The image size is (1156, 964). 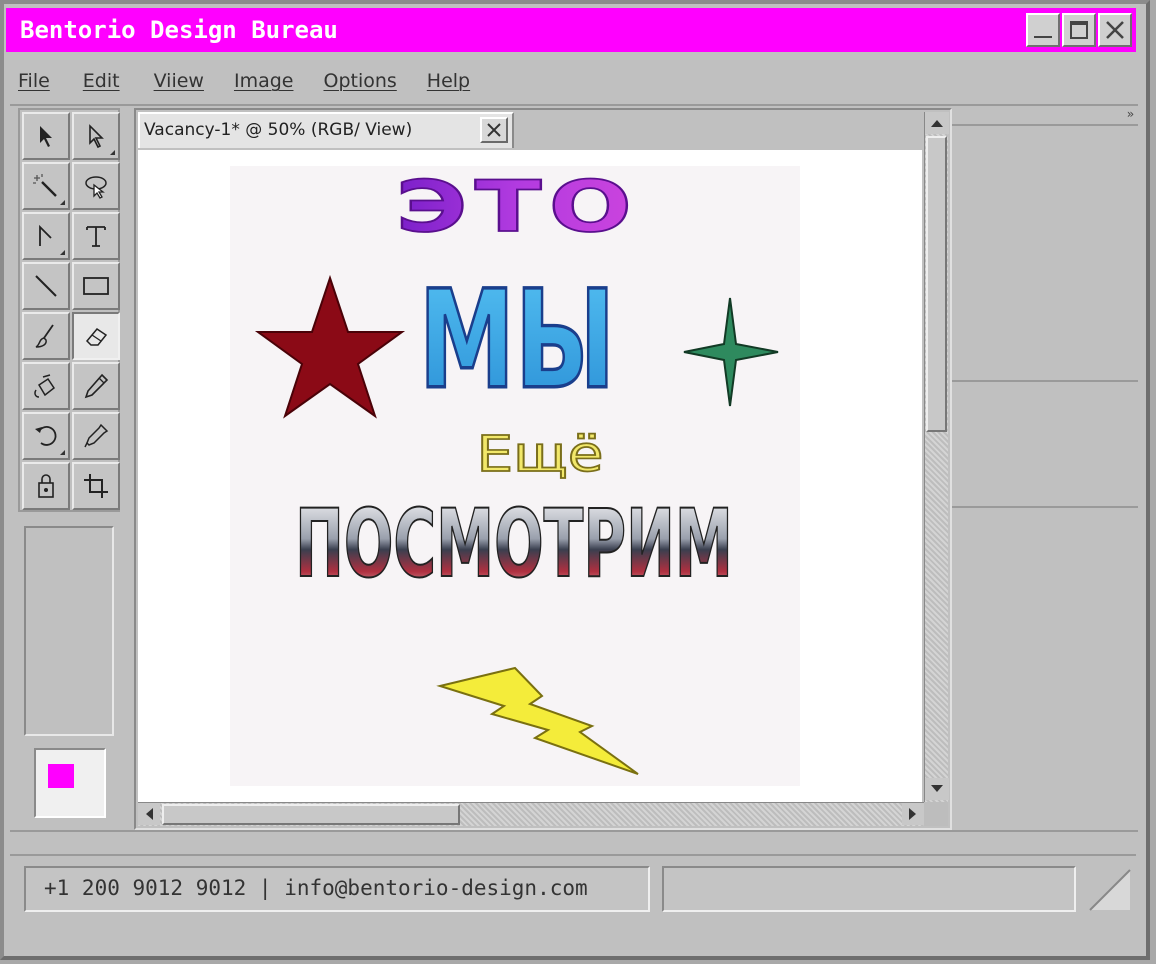 I want to click on crop-icon, so click(x=96, y=486).